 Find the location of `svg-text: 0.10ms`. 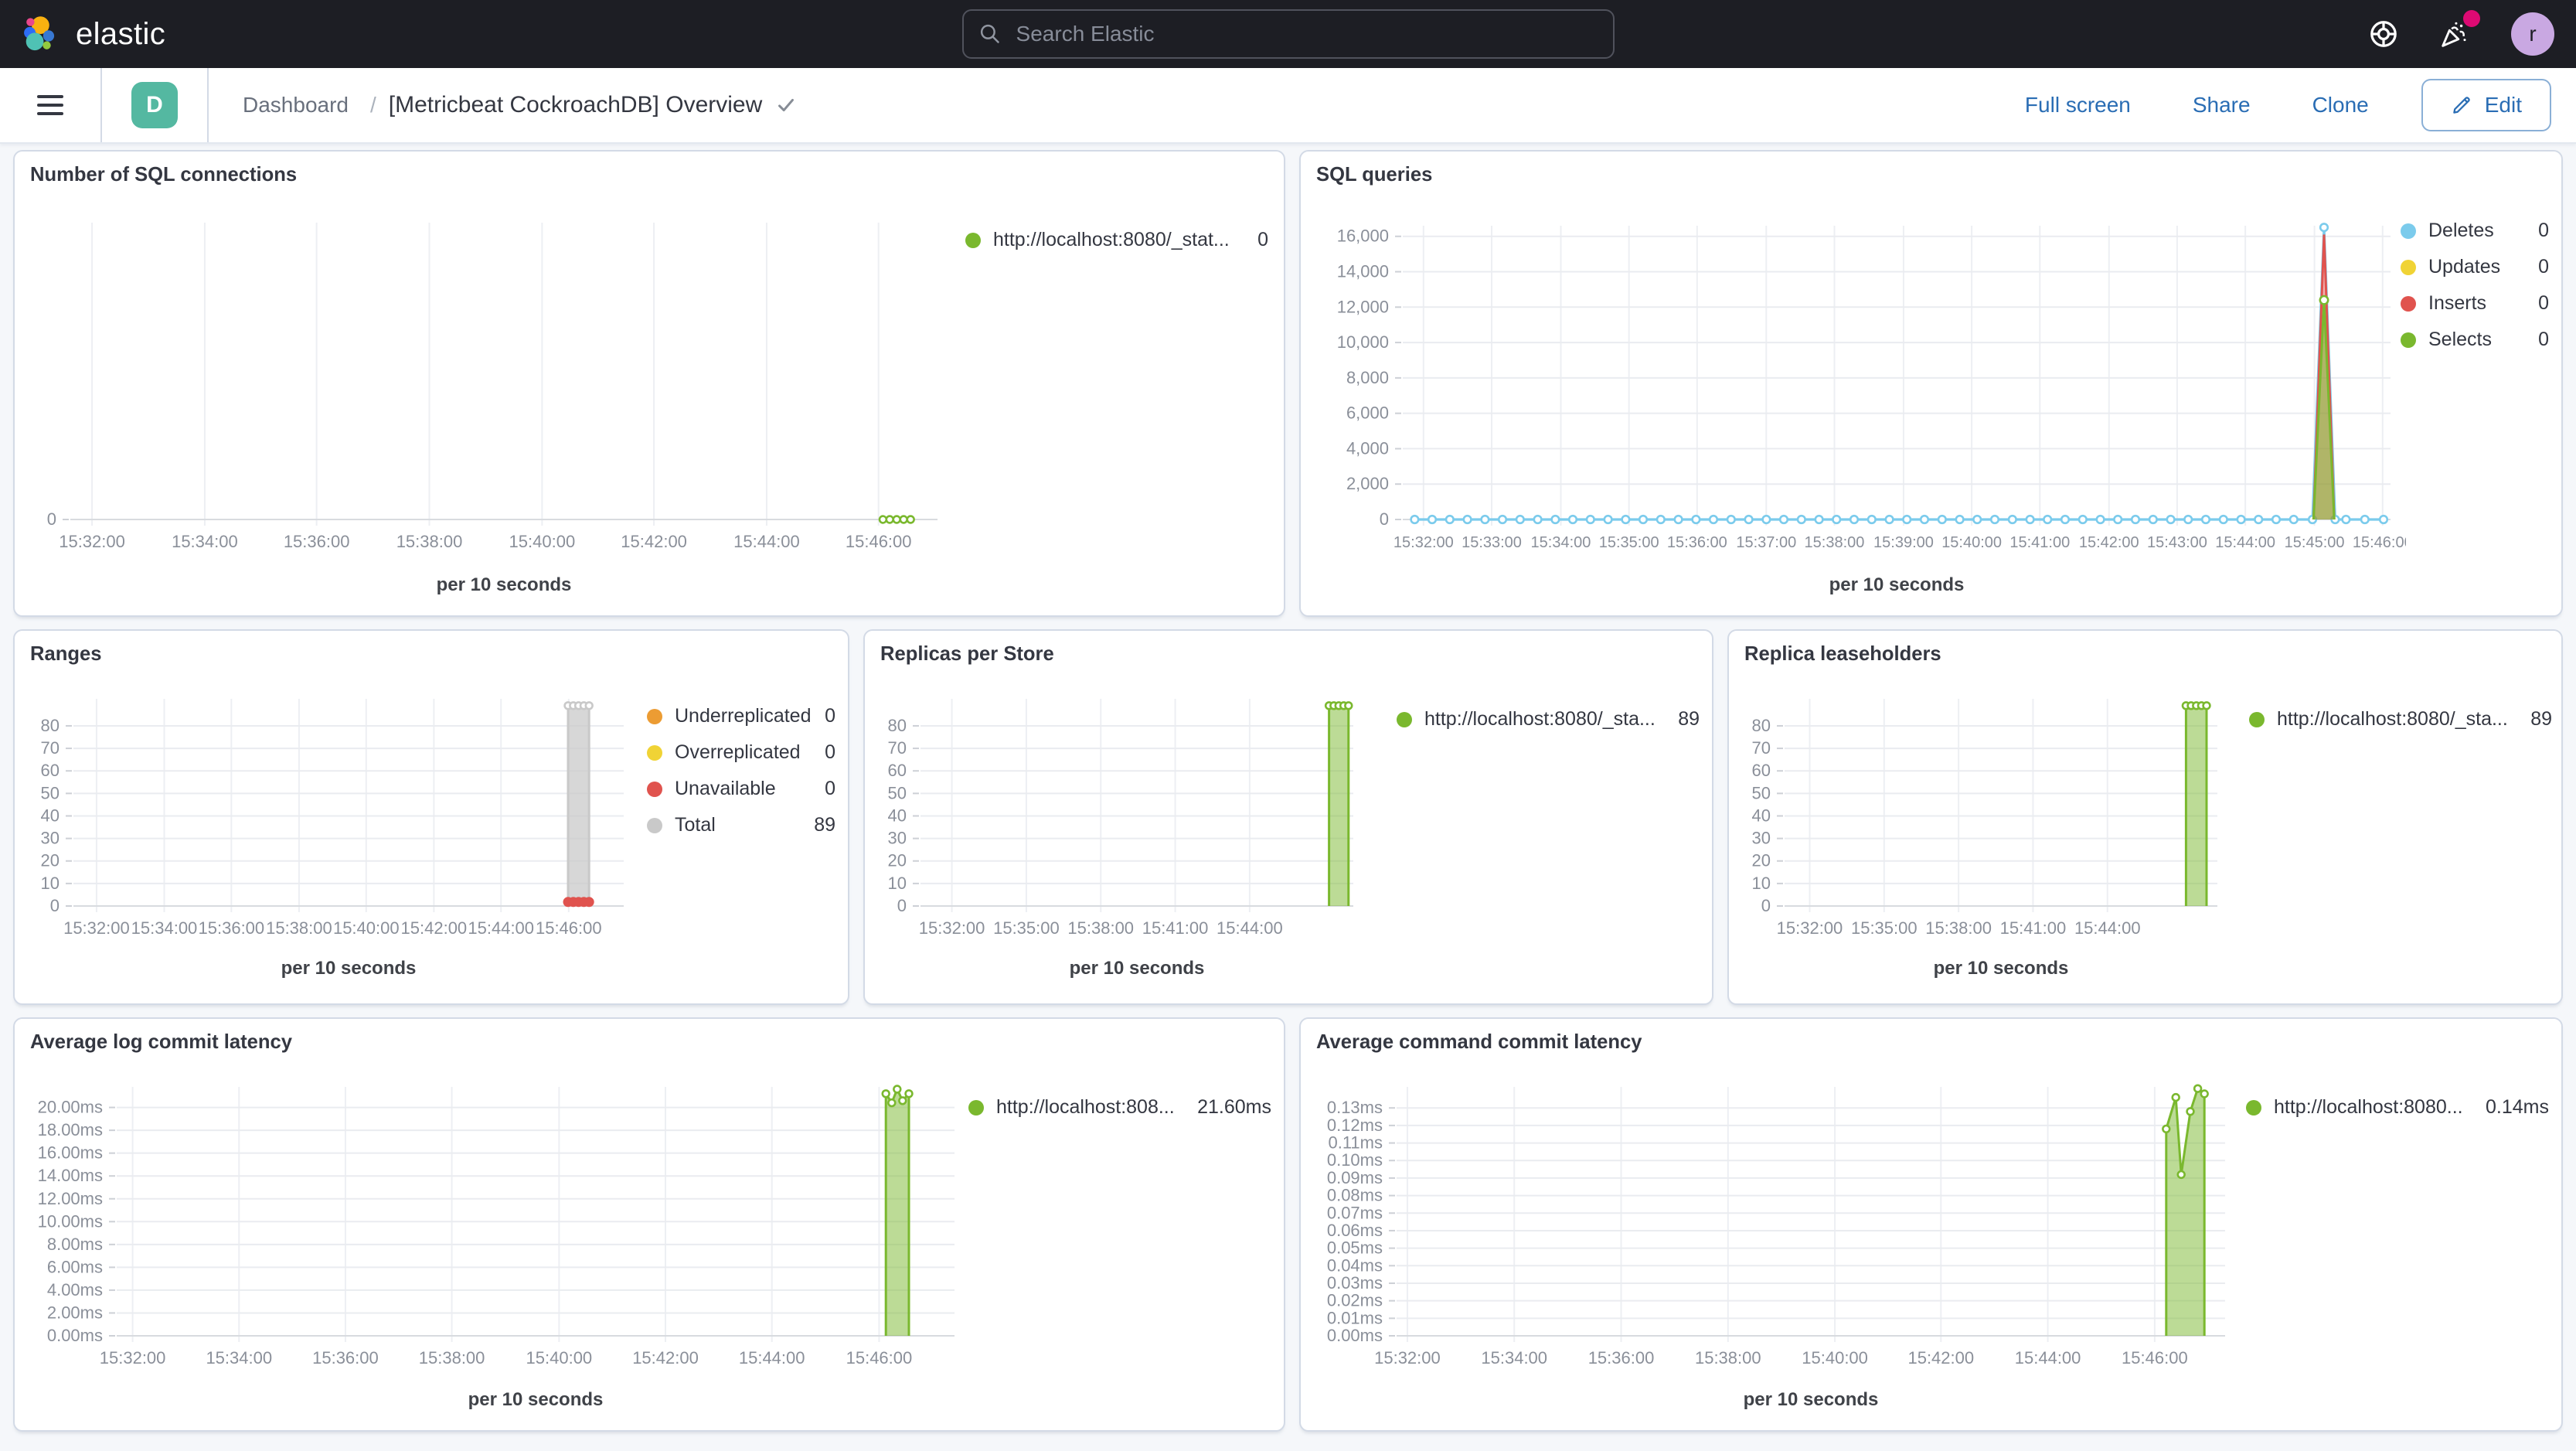

svg-text: 0.10ms is located at coordinates (1355, 1160).